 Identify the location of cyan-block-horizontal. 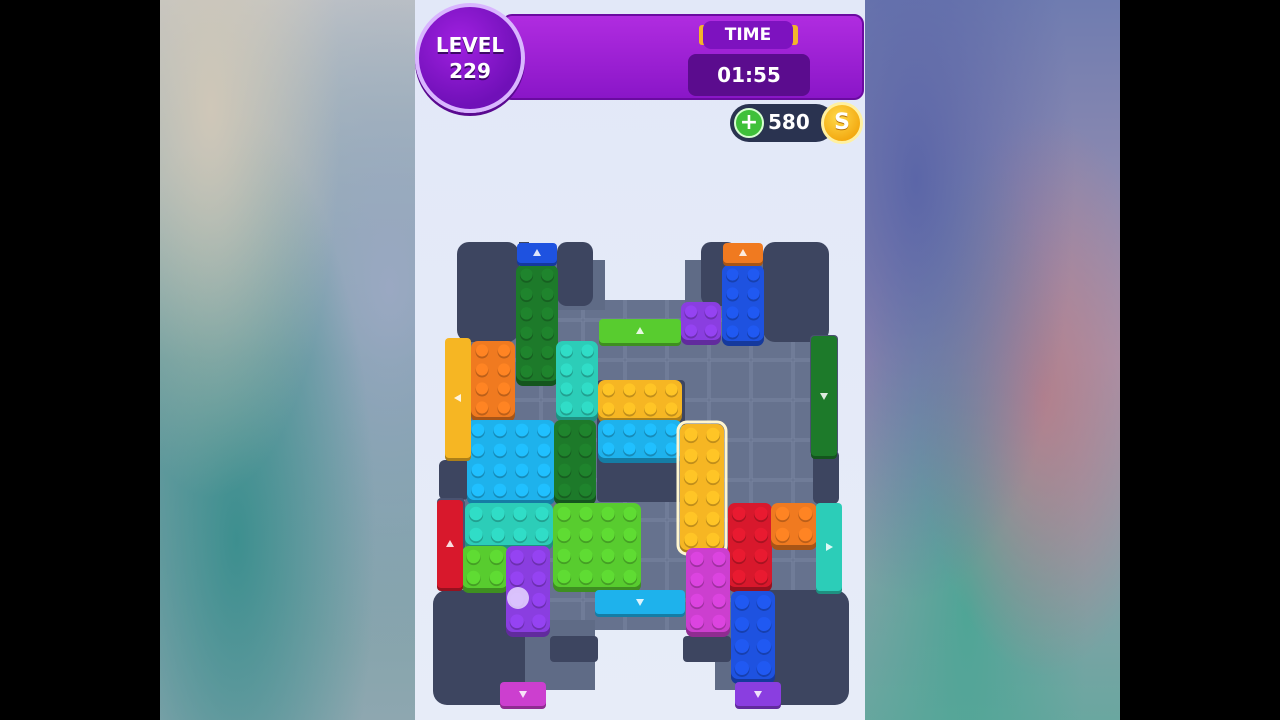
(640, 441).